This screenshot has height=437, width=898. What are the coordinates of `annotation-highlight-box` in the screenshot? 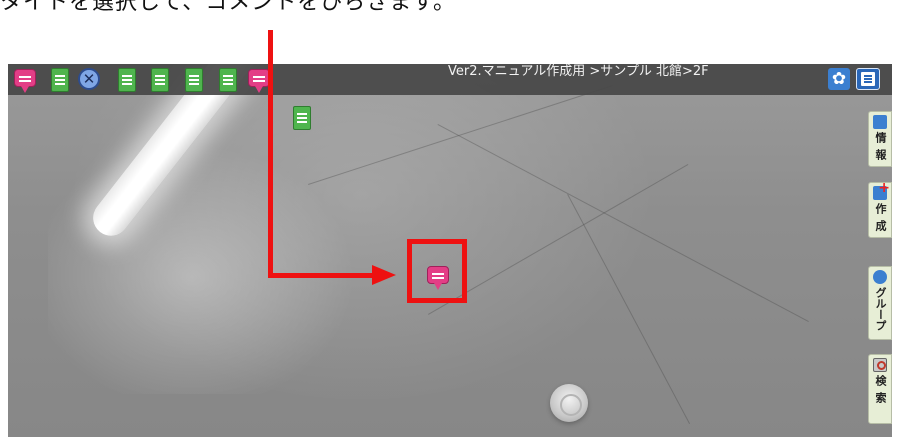 It's located at (437, 271).